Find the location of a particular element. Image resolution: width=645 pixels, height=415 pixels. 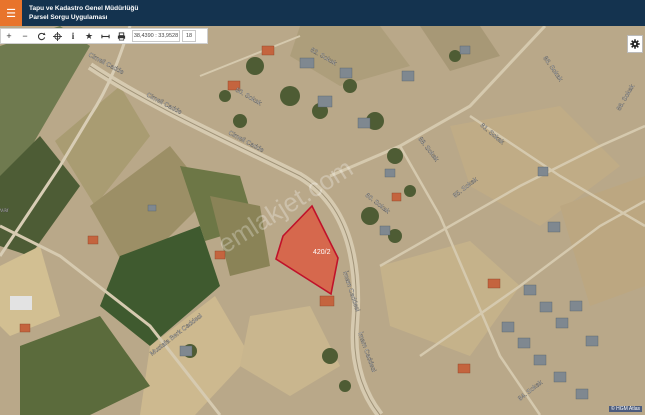

locate-button is located at coordinates (57, 36).